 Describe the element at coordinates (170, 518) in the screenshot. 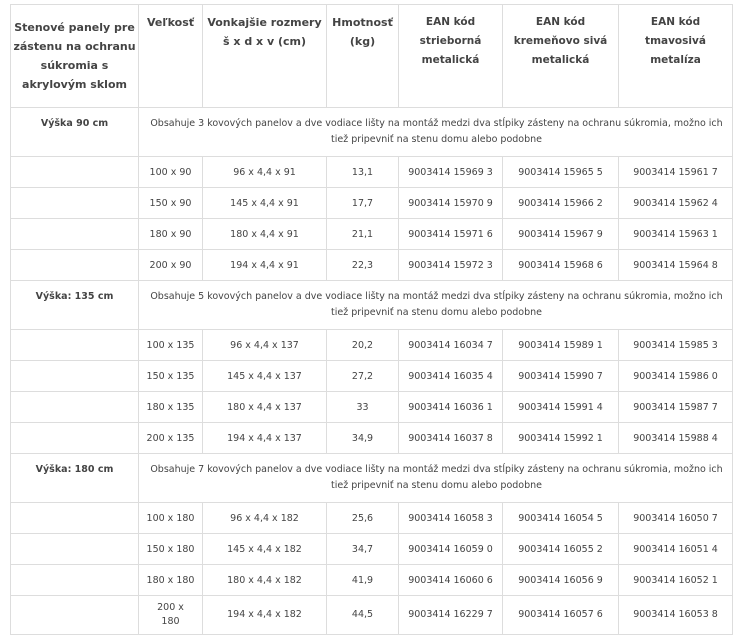

I see `cell-size: 100 x 180` at that location.